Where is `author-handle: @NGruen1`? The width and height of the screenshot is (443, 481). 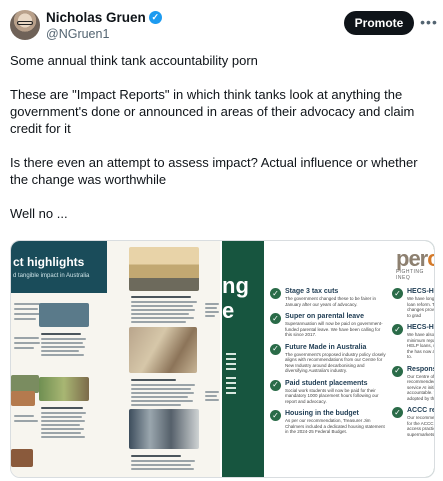 author-handle: @NGruen1 is located at coordinates (77, 34).